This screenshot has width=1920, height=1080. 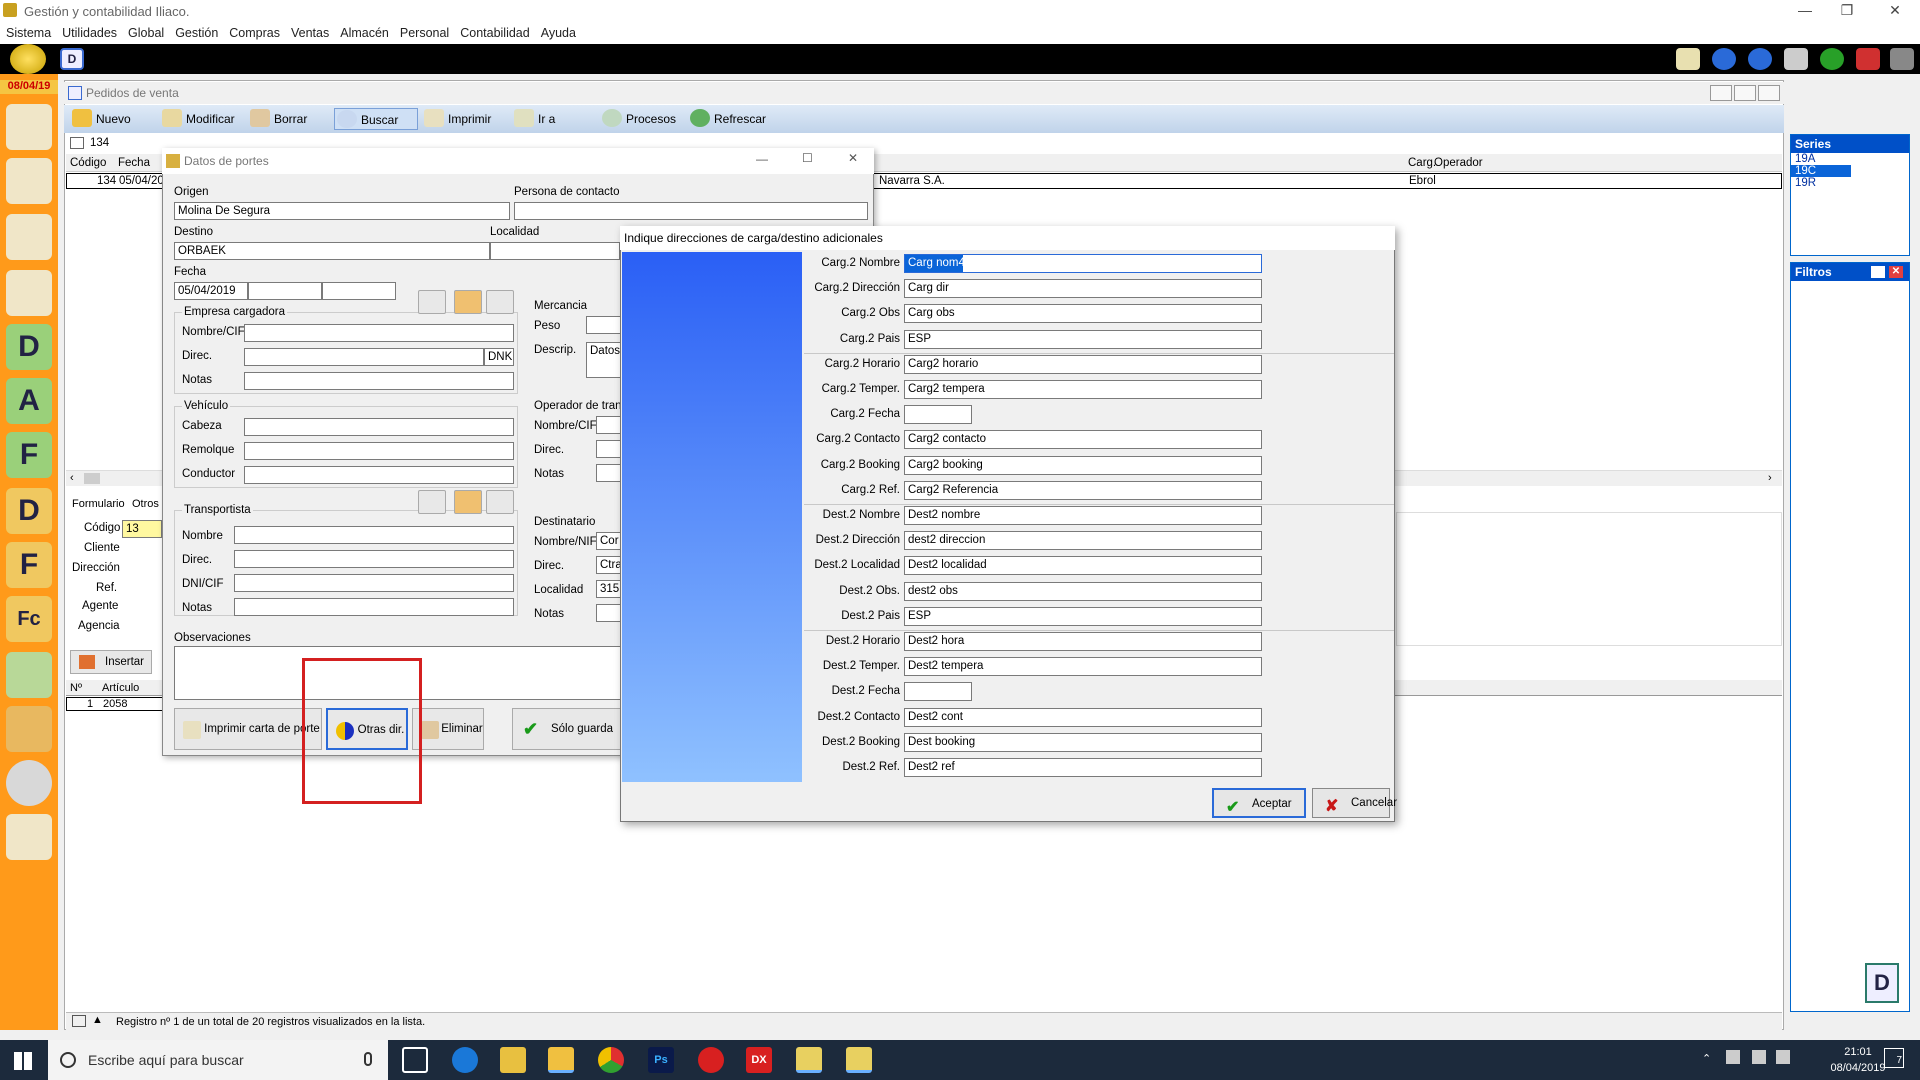 What do you see at coordinates (1724, 59) in the screenshot?
I see `back-arrow-icon` at bounding box center [1724, 59].